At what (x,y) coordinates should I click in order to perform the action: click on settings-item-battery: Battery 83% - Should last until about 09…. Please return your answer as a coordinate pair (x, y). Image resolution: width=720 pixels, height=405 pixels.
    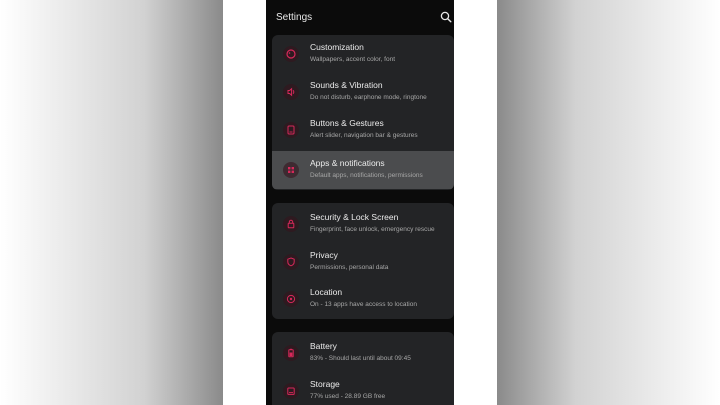
    Looking at the image, I should click on (363, 353).